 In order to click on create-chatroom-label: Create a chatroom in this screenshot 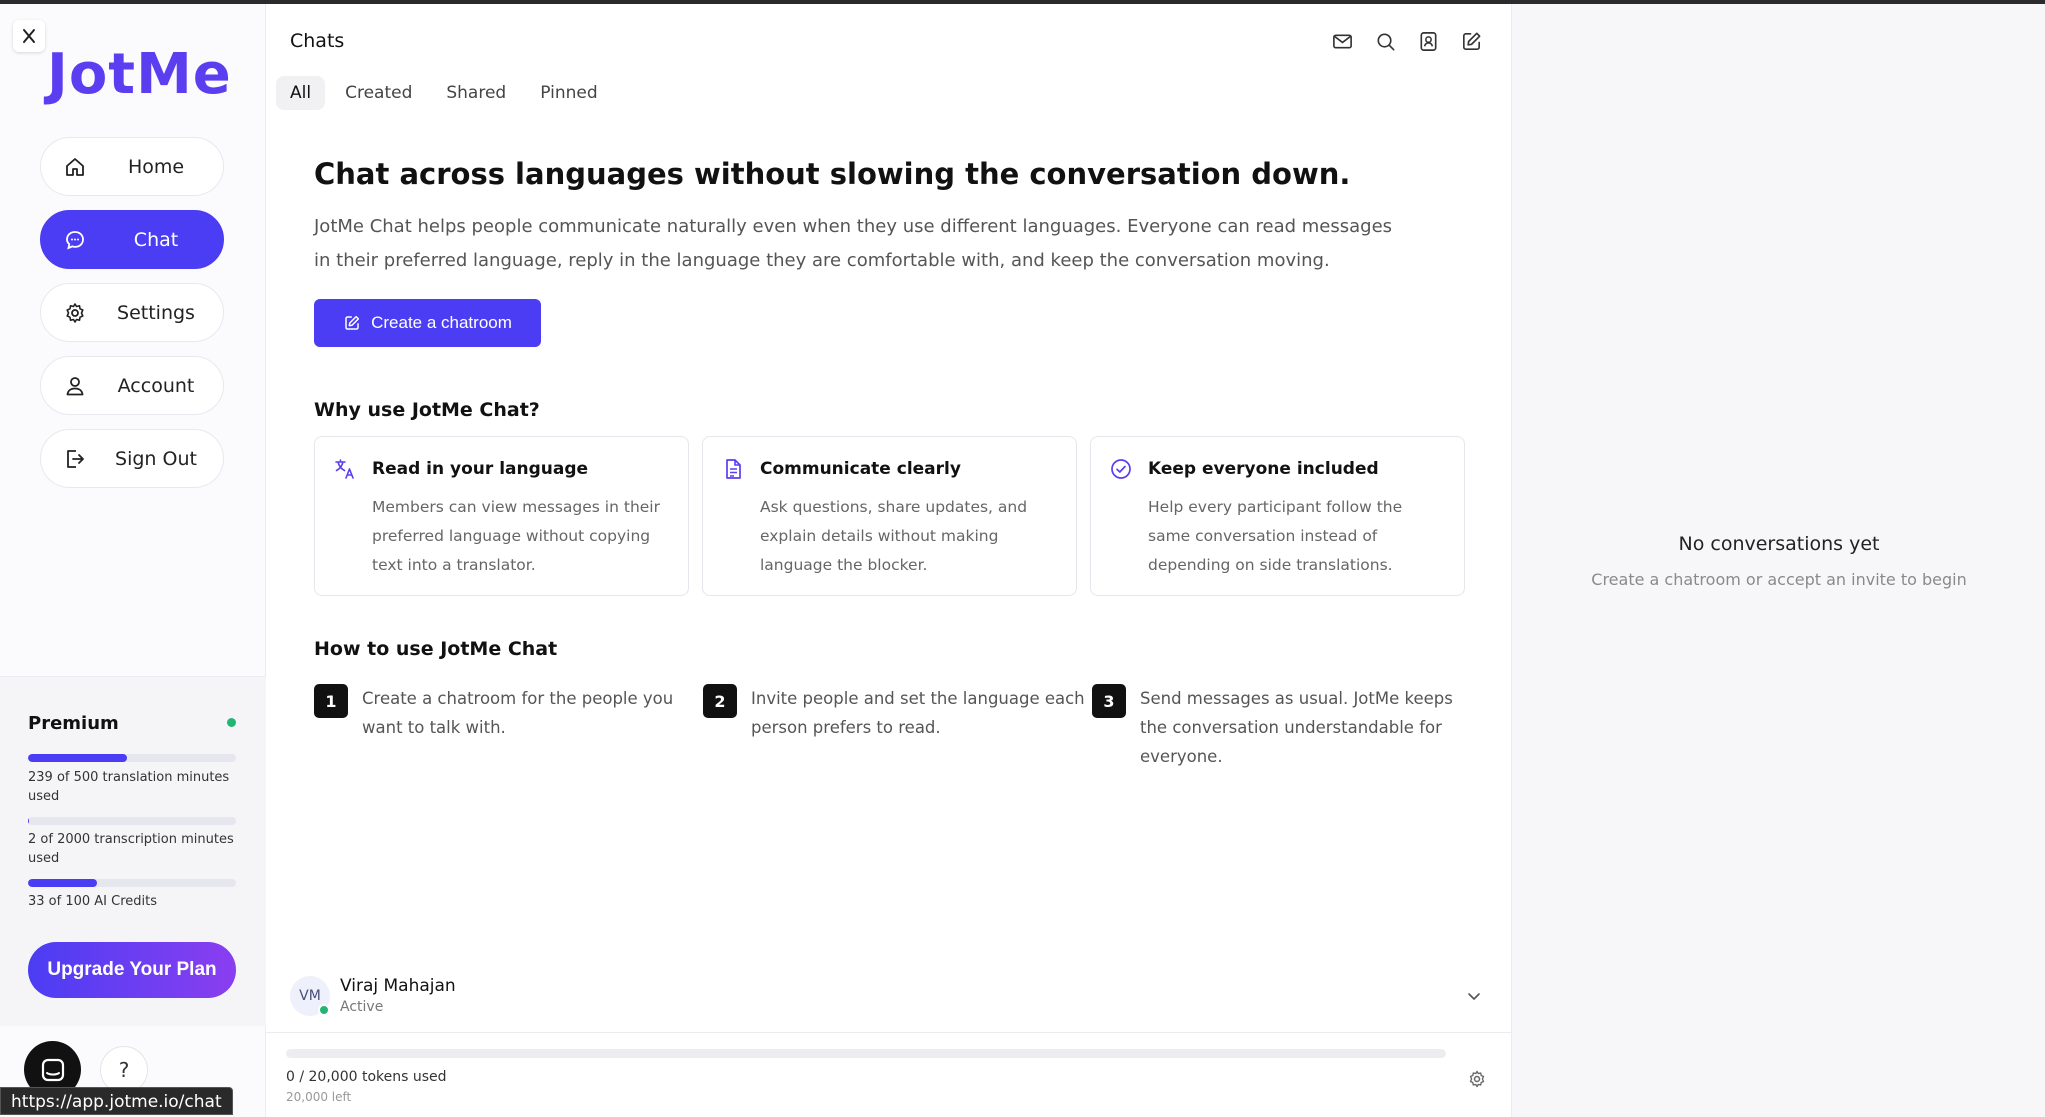, I will do `click(441, 322)`.